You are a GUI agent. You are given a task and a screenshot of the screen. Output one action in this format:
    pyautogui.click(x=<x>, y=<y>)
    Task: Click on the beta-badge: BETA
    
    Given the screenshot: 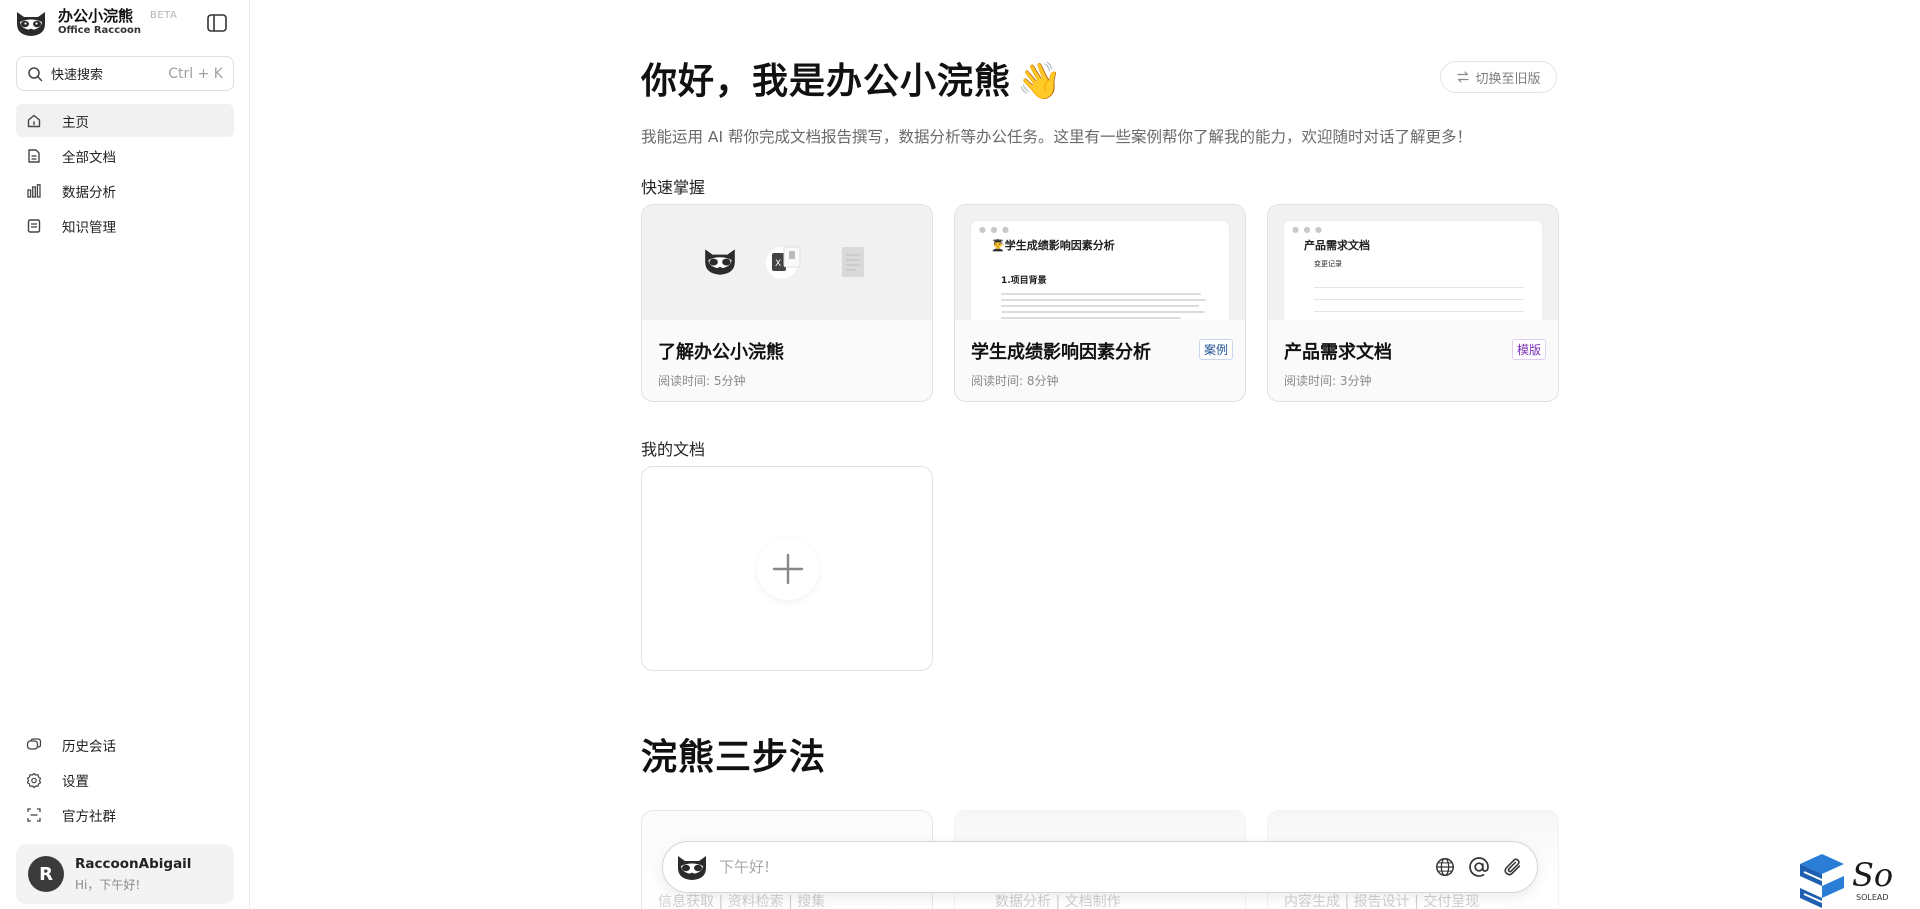 What is the action you would take?
    pyautogui.click(x=164, y=15)
    